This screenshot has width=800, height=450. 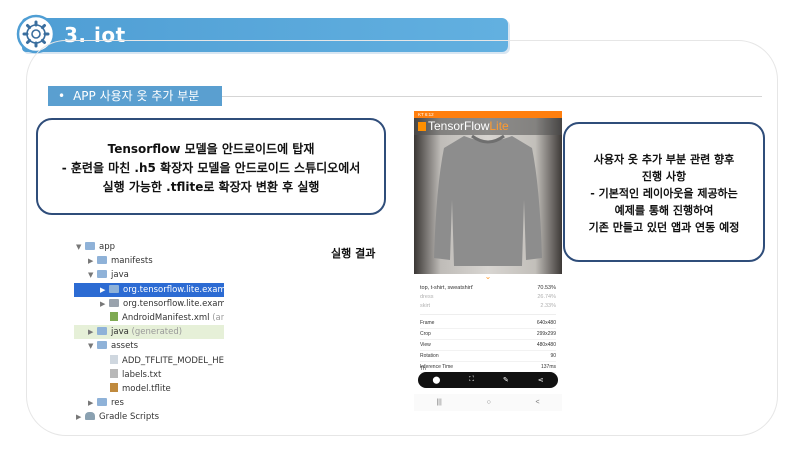 What do you see at coordinates (149, 389) in the screenshot?
I see `tree-item-model: model.tflite` at bounding box center [149, 389].